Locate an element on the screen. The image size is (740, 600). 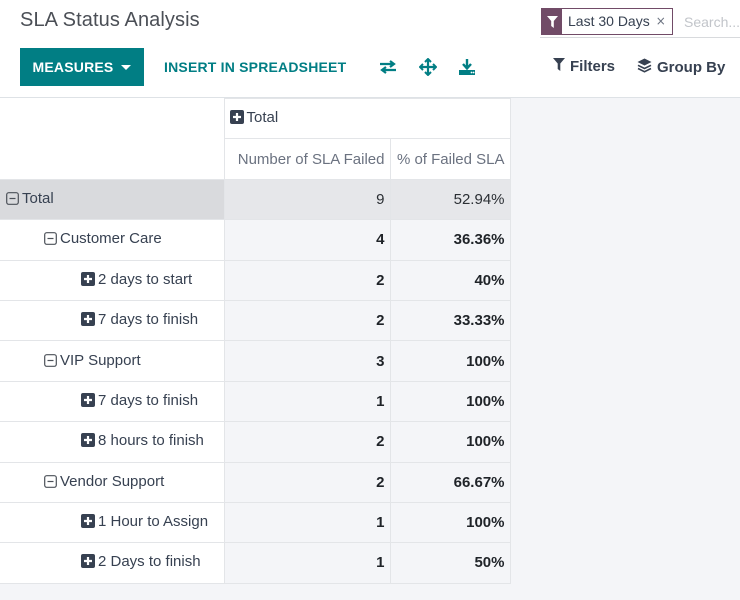
row-header-label: 1 Hour to Assign is located at coordinates (153, 522).